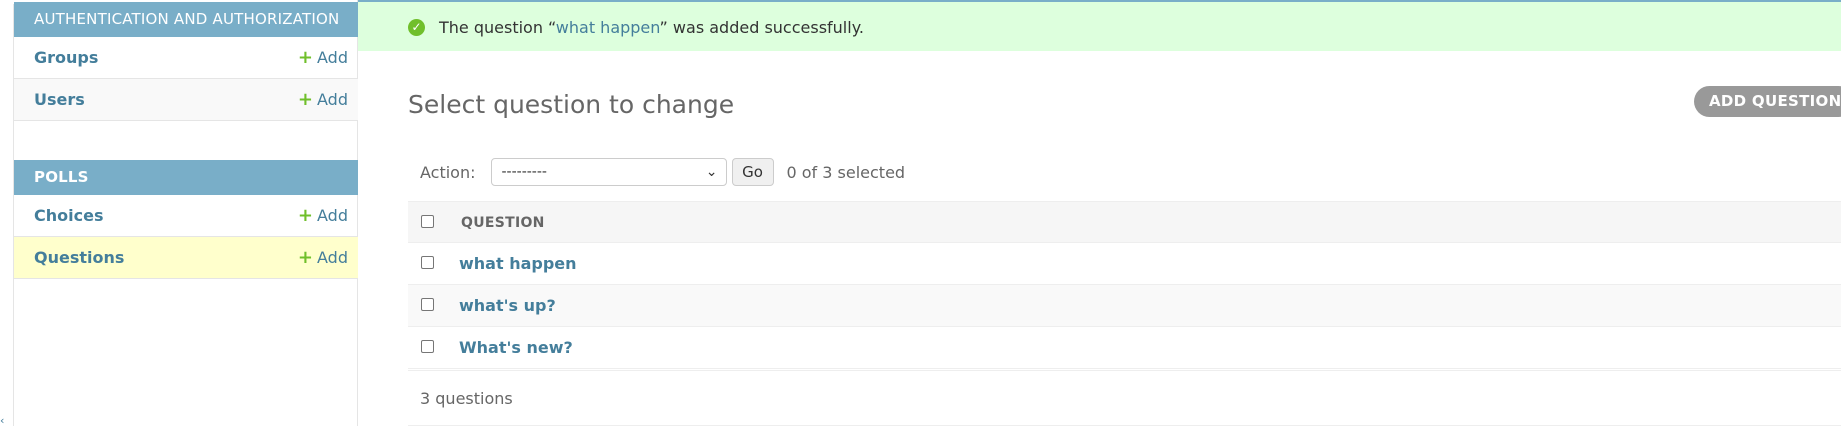  I want to click on message-object-link: what happen, so click(608, 27).